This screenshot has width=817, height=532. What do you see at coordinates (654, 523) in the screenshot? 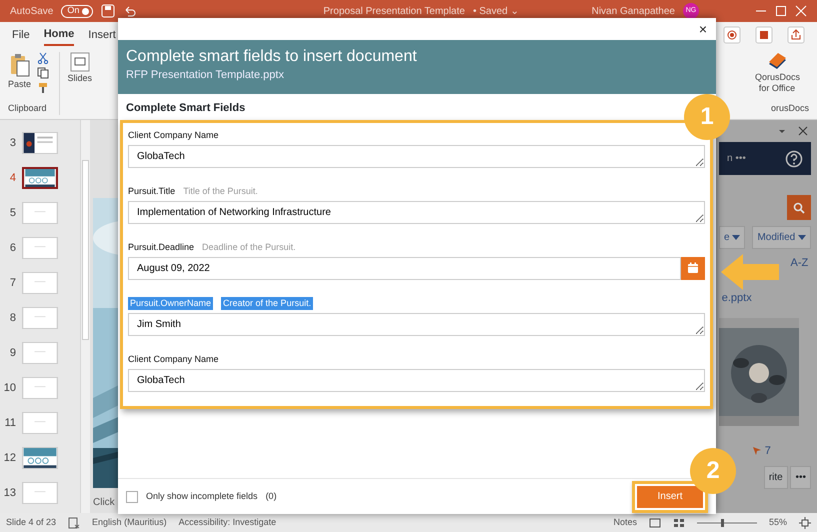
I see `normal-view-icon` at bounding box center [654, 523].